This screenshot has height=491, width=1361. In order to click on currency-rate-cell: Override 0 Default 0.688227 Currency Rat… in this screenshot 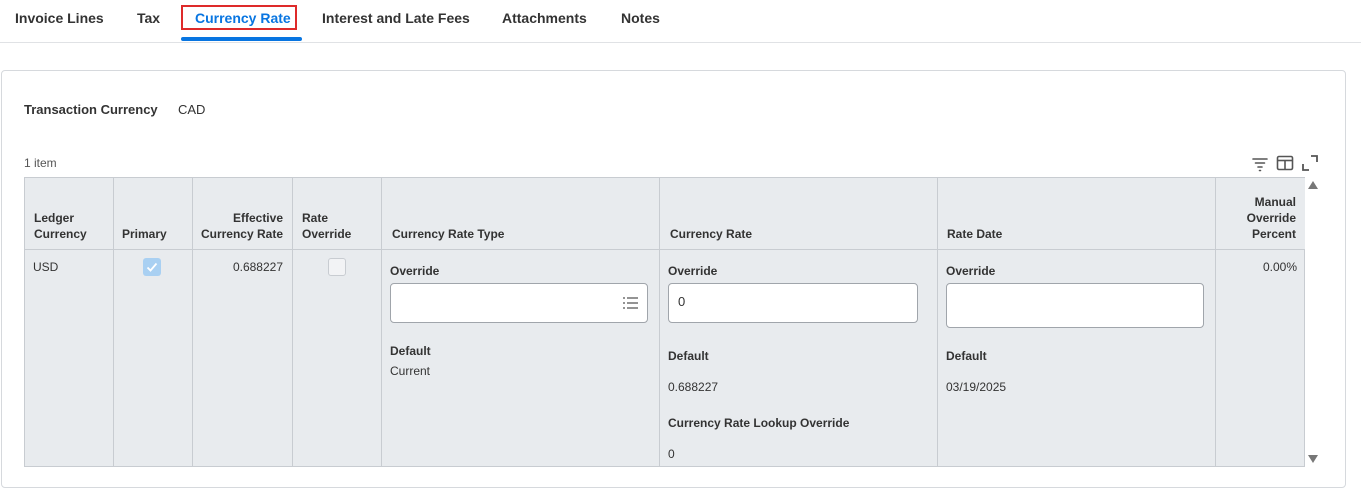, I will do `click(799, 358)`.